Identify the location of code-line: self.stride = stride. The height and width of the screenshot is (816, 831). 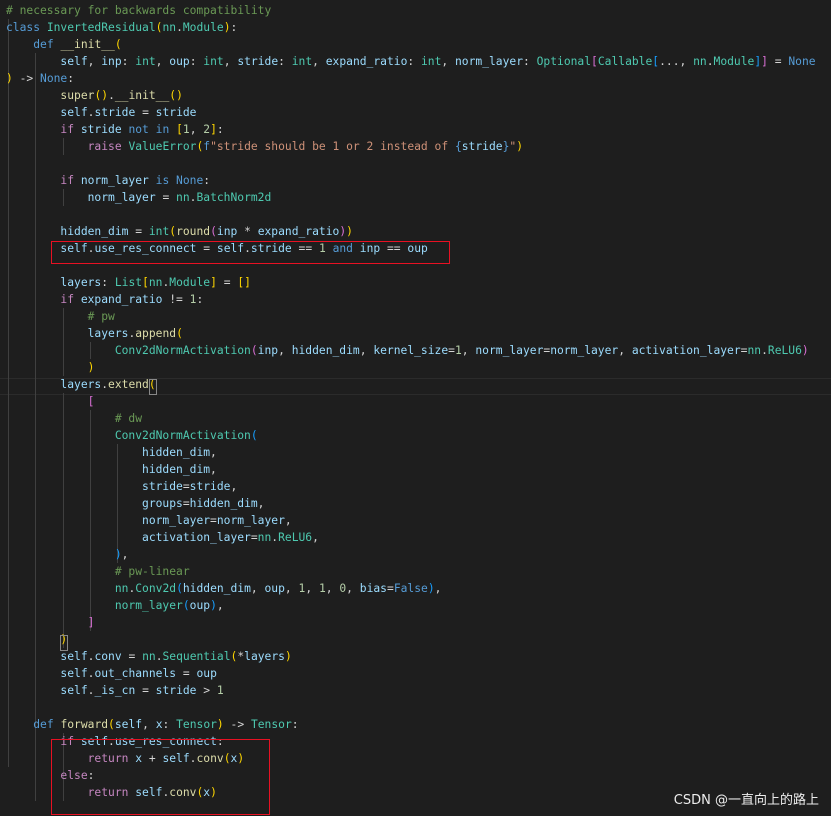
(101, 112).